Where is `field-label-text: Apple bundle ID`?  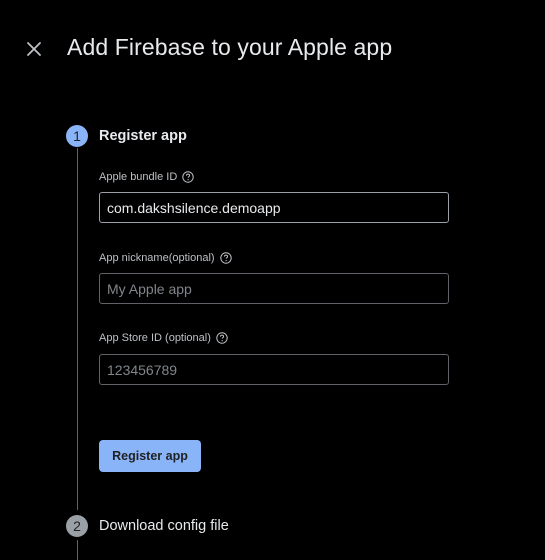 field-label-text: Apple bundle ID is located at coordinates (138, 177).